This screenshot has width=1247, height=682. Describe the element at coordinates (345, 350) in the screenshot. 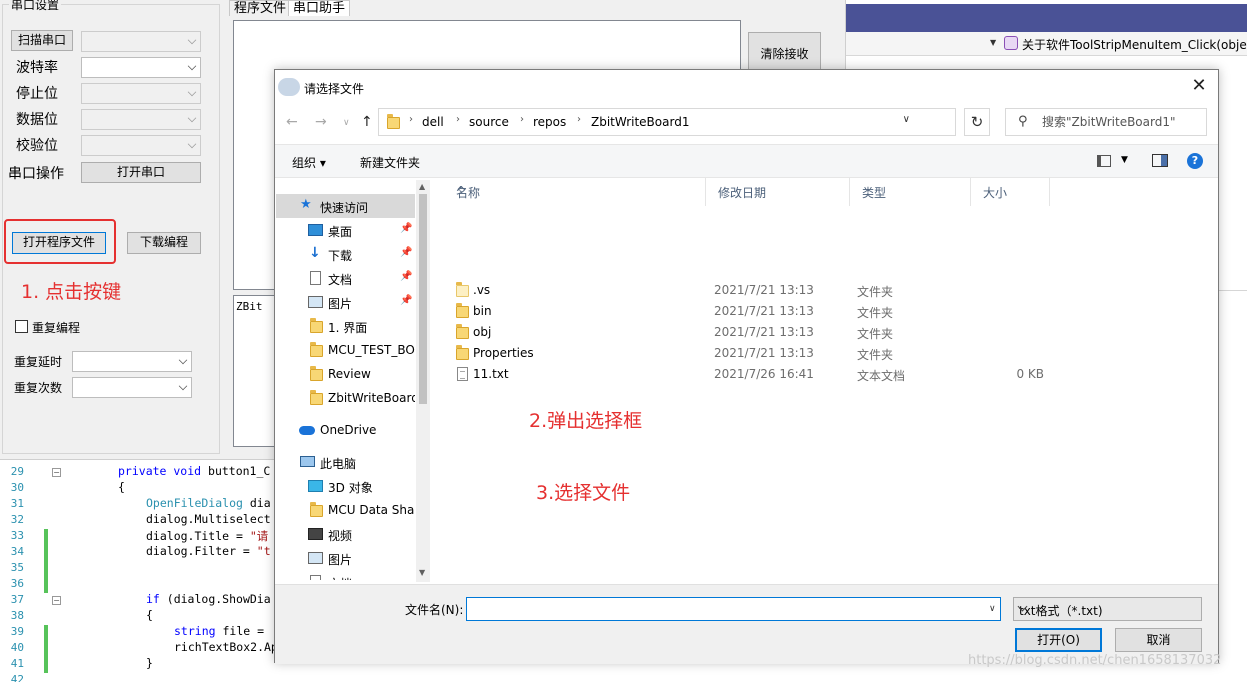

I see `nav-item-folder: MCU_TEST_BO.` at that location.